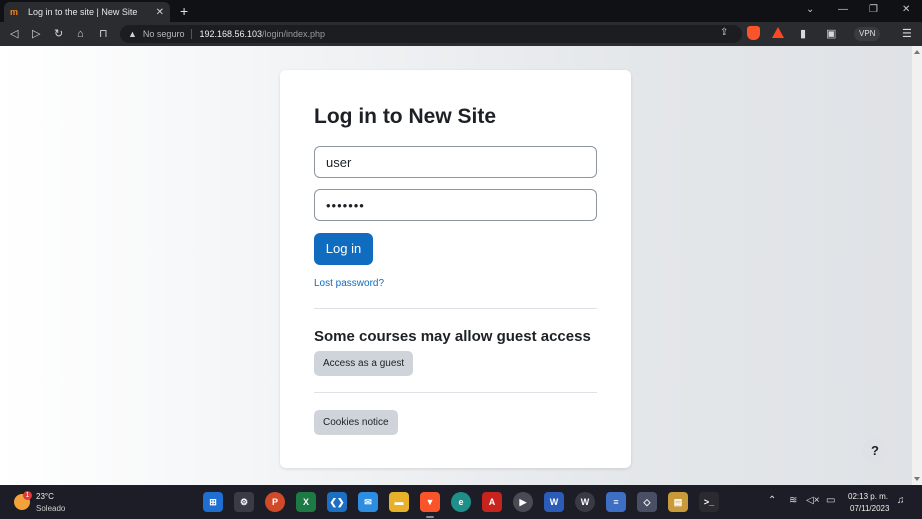  What do you see at coordinates (455, 205) in the screenshot?
I see `password-field` at bounding box center [455, 205].